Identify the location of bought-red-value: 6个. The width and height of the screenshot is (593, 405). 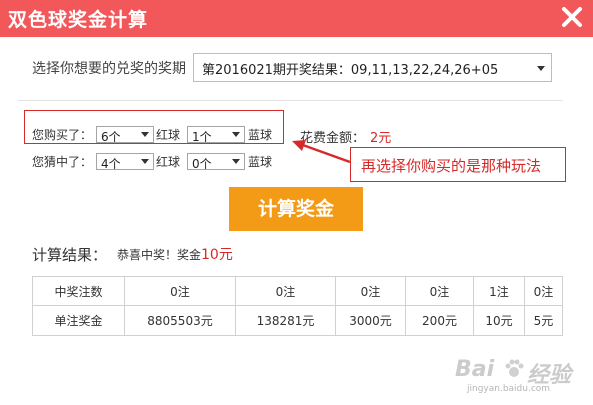
(111, 137).